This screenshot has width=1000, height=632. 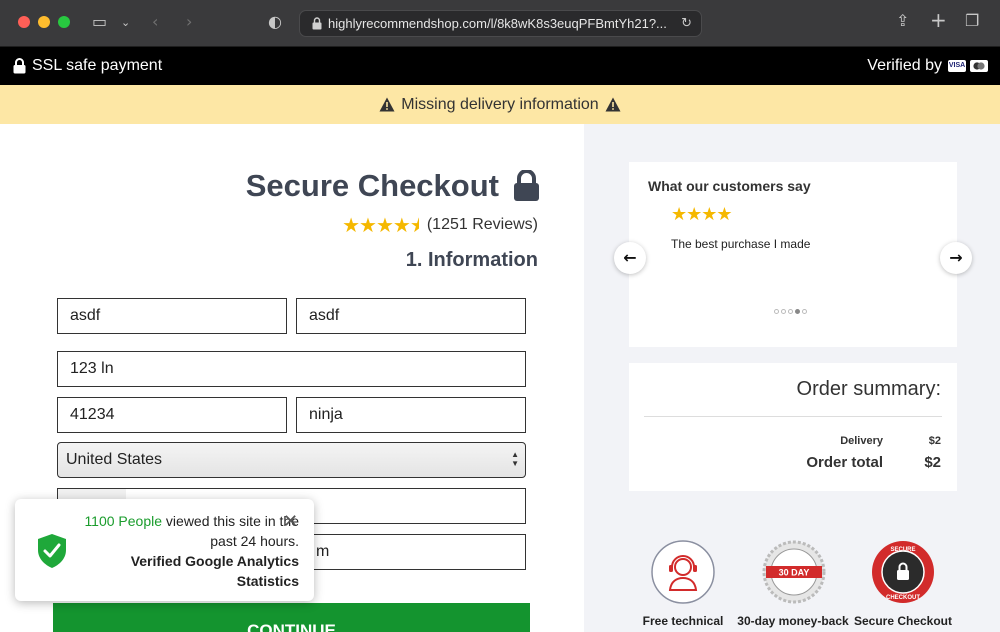 I want to click on delivery-row: Delivery $2, so click(x=890, y=441).